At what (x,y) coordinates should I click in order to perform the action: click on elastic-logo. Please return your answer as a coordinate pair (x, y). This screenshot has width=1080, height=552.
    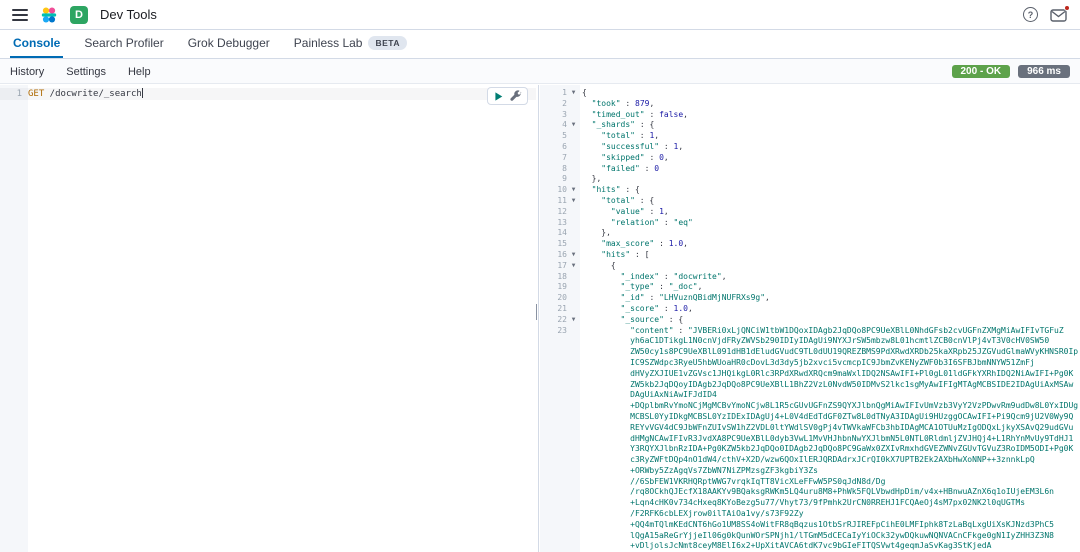
    Looking at the image, I should click on (49, 15).